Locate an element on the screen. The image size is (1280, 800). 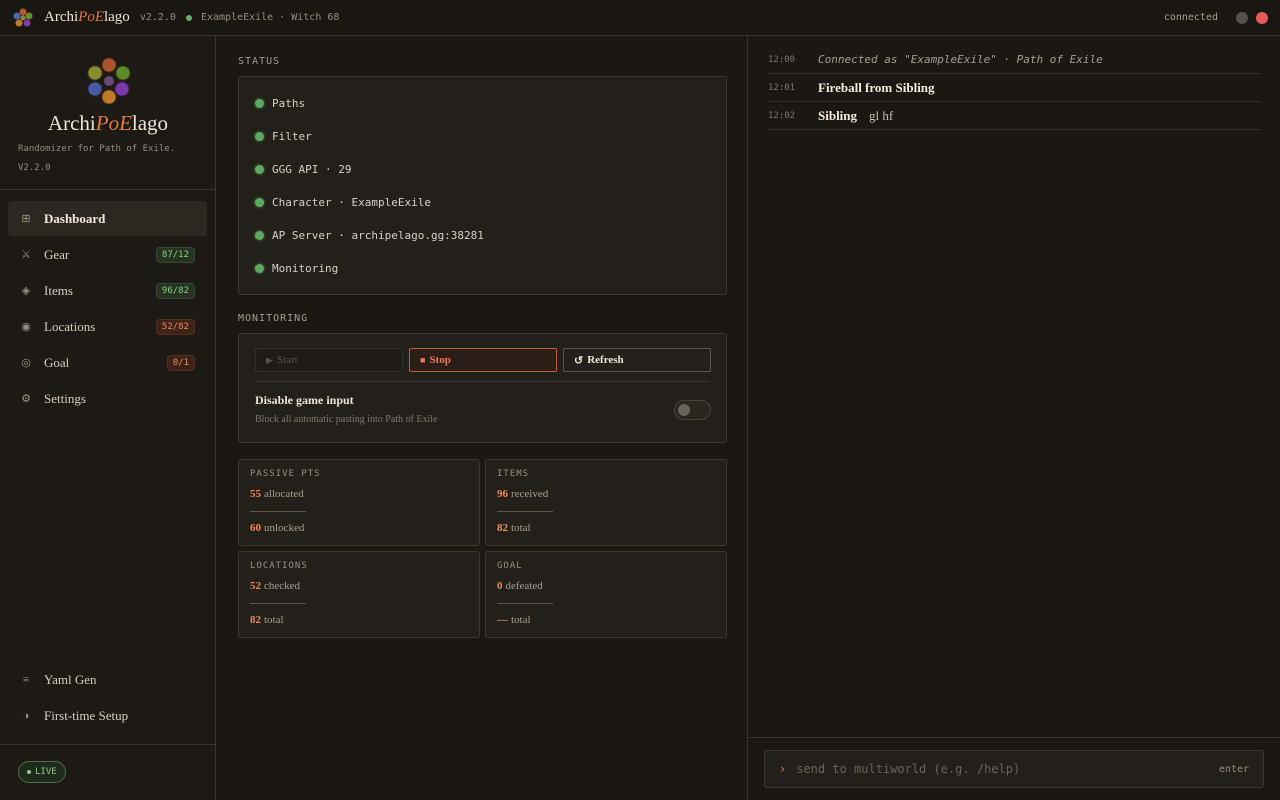
sidebar-footer: LIVE is located at coordinates (108, 772).